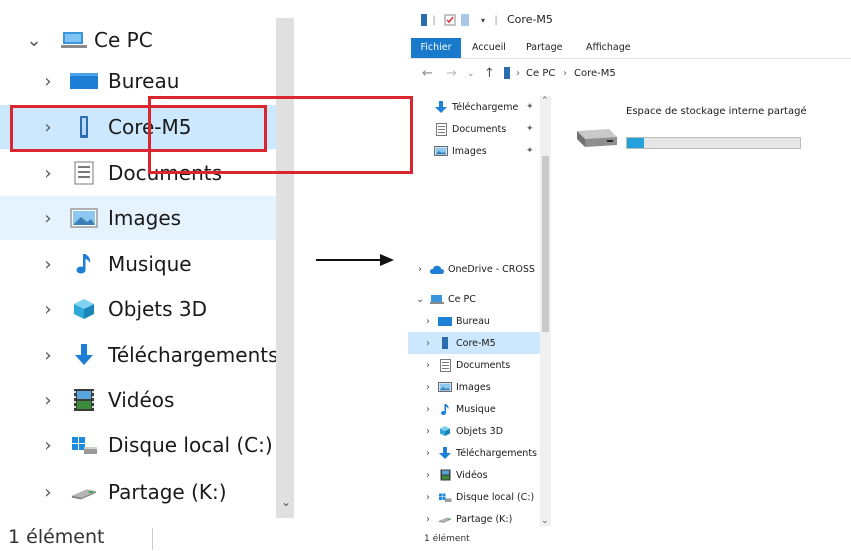 The width and height of the screenshot is (851, 551). I want to click on tree-item-images: › Images, so click(138, 218).